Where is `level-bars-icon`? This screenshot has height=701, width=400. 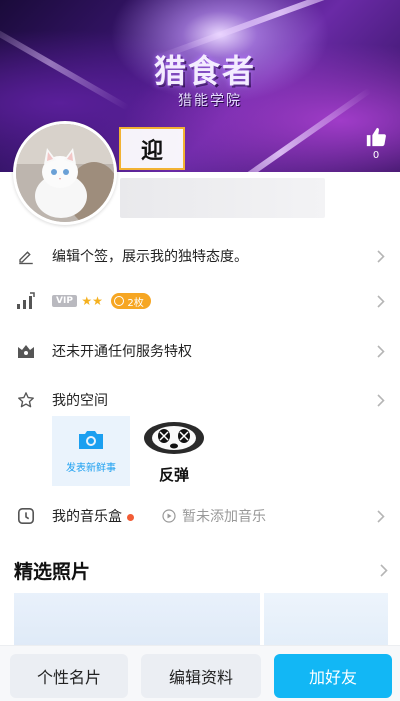
level-bars-icon is located at coordinates (26, 301).